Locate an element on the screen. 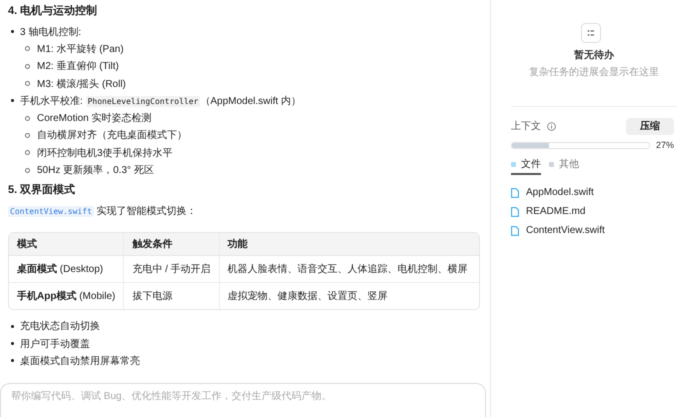 The image size is (690, 417). column-header: 模式 is located at coordinates (66, 244).